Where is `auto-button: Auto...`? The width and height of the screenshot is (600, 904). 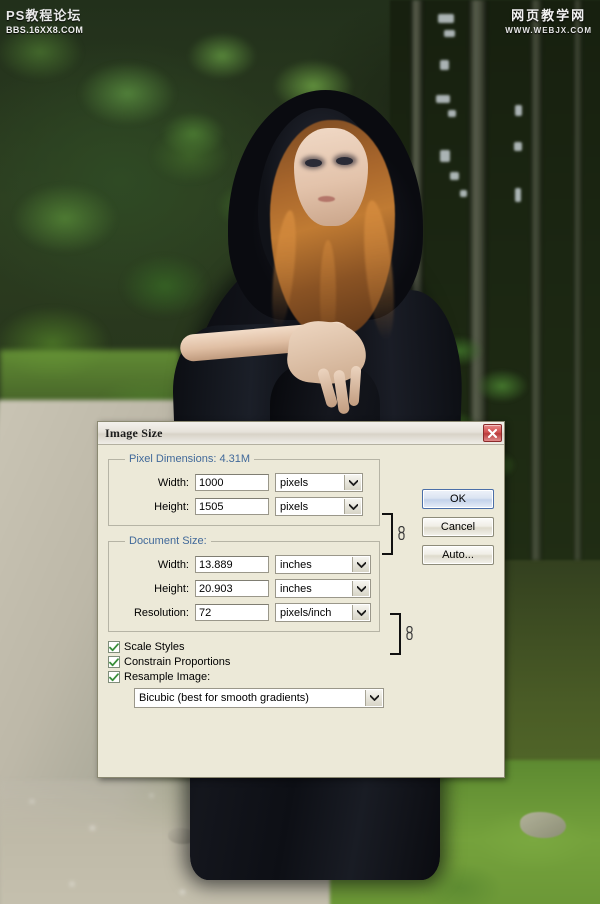 auto-button: Auto... is located at coordinates (458, 555).